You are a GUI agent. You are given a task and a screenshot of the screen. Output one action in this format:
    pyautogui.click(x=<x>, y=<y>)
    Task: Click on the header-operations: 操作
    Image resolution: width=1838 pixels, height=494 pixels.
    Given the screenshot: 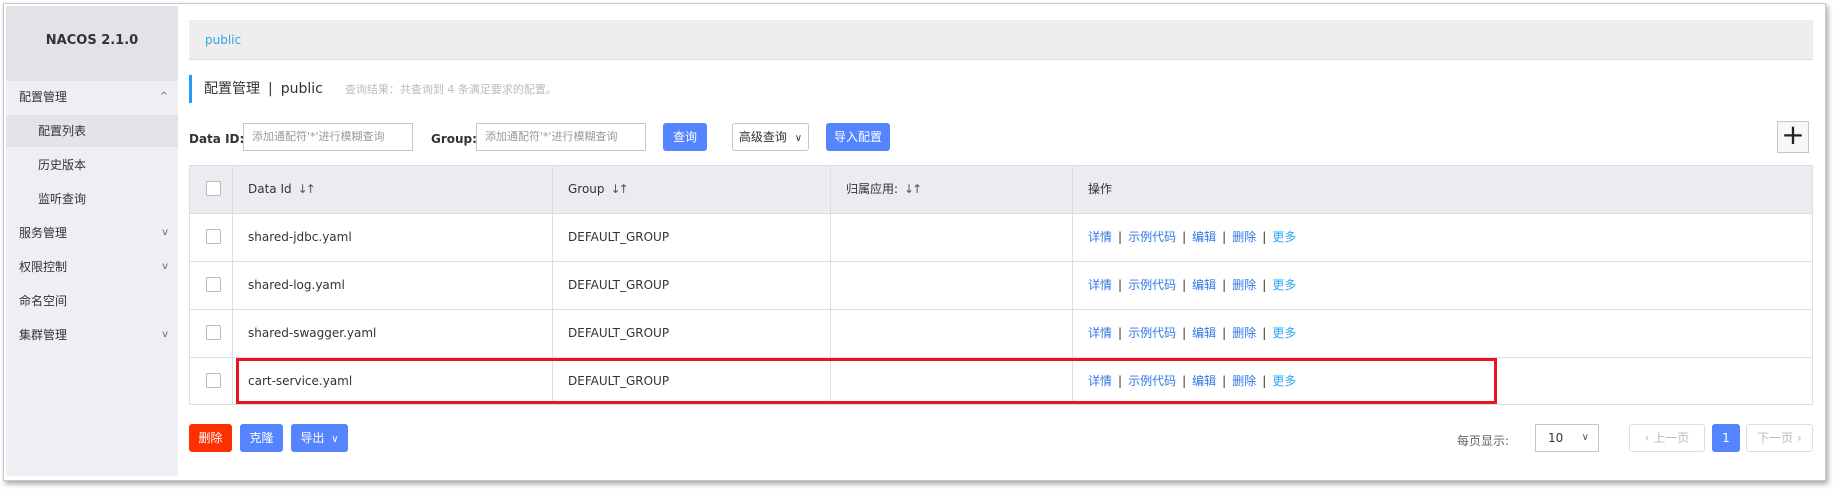 What is the action you would take?
    pyautogui.click(x=1442, y=189)
    